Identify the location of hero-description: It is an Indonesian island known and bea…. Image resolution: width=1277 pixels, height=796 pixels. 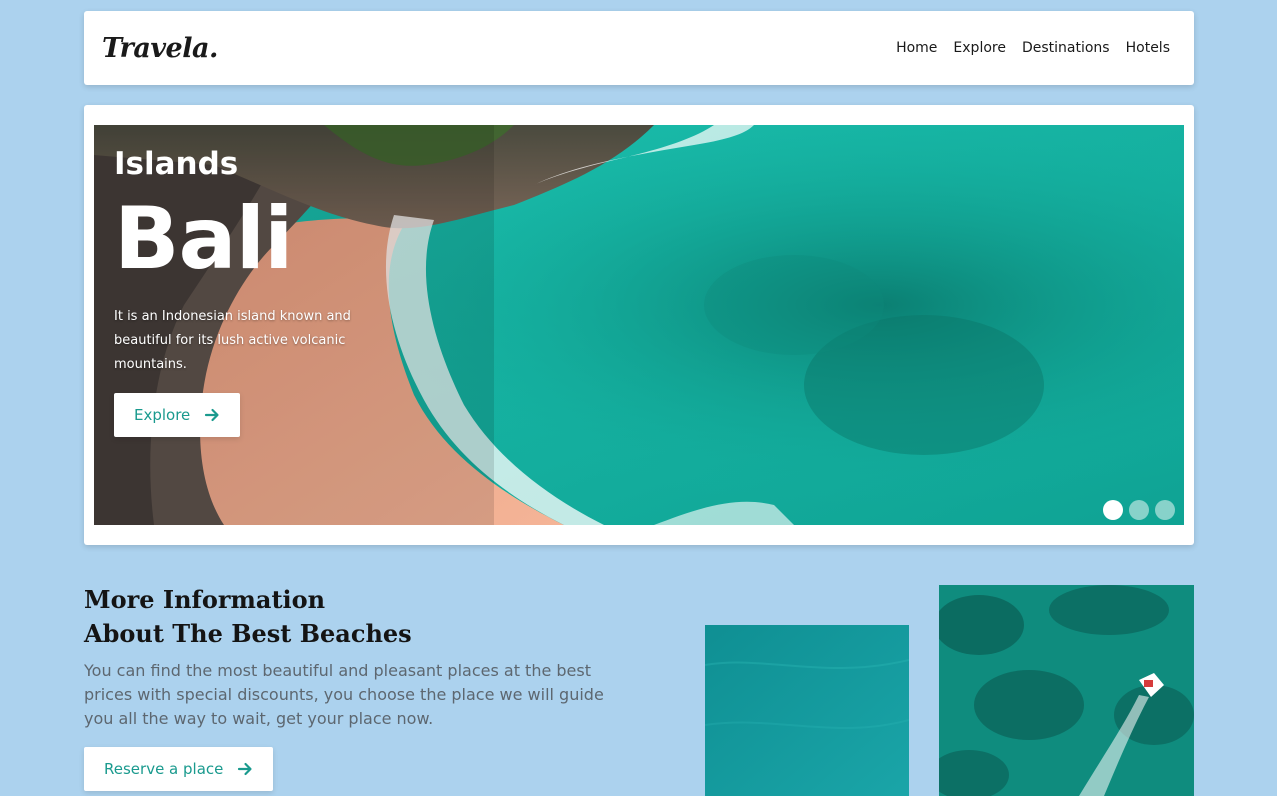
(232, 340).